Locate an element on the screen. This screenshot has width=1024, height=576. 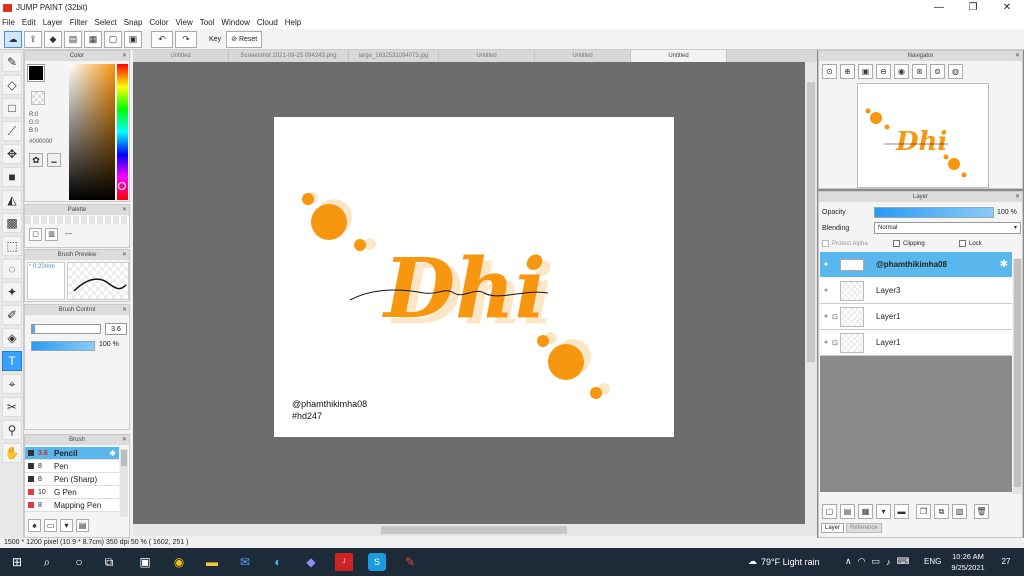
jump-paint-taskbar-icon: J is located at coordinates (344, 562).